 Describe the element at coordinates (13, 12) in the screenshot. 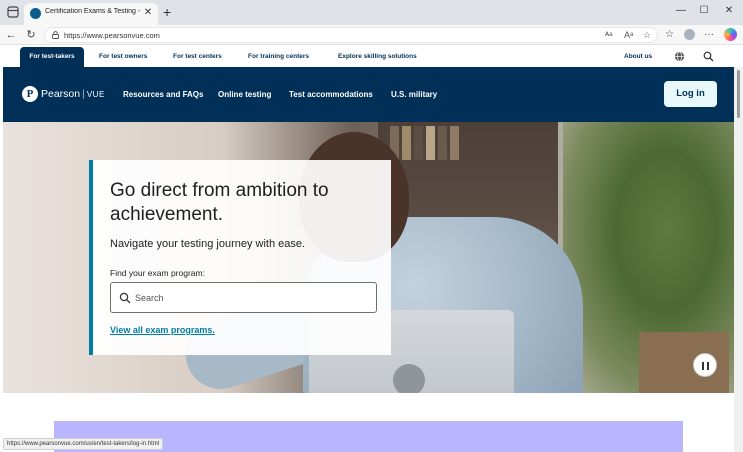

I see `tab-actions-icon` at that location.